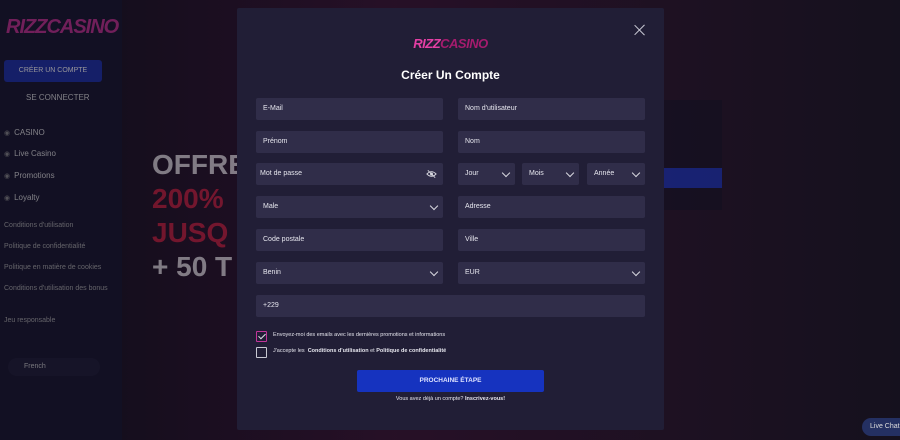  Describe the element at coordinates (338, 351) in the screenshot. I see `terms-link: Conditions d'utilisation` at that location.